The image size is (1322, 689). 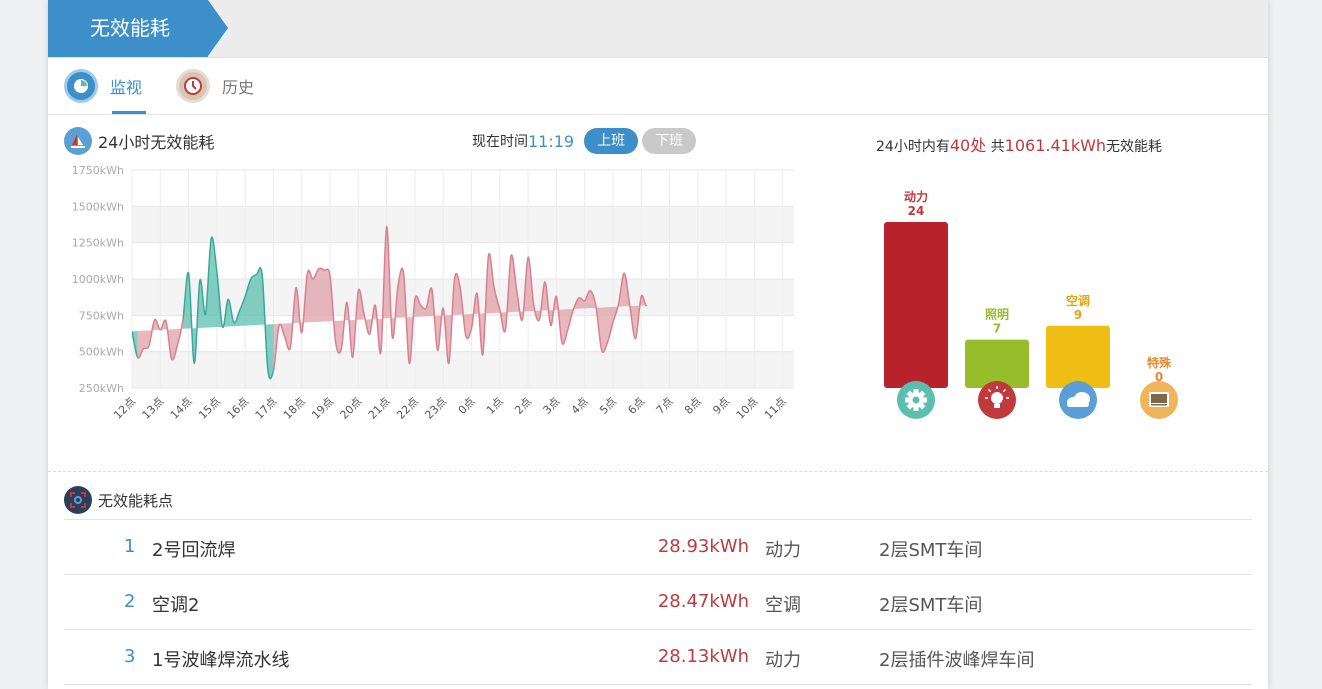 I want to click on x-tick-label: 10点, so click(x=747, y=408).